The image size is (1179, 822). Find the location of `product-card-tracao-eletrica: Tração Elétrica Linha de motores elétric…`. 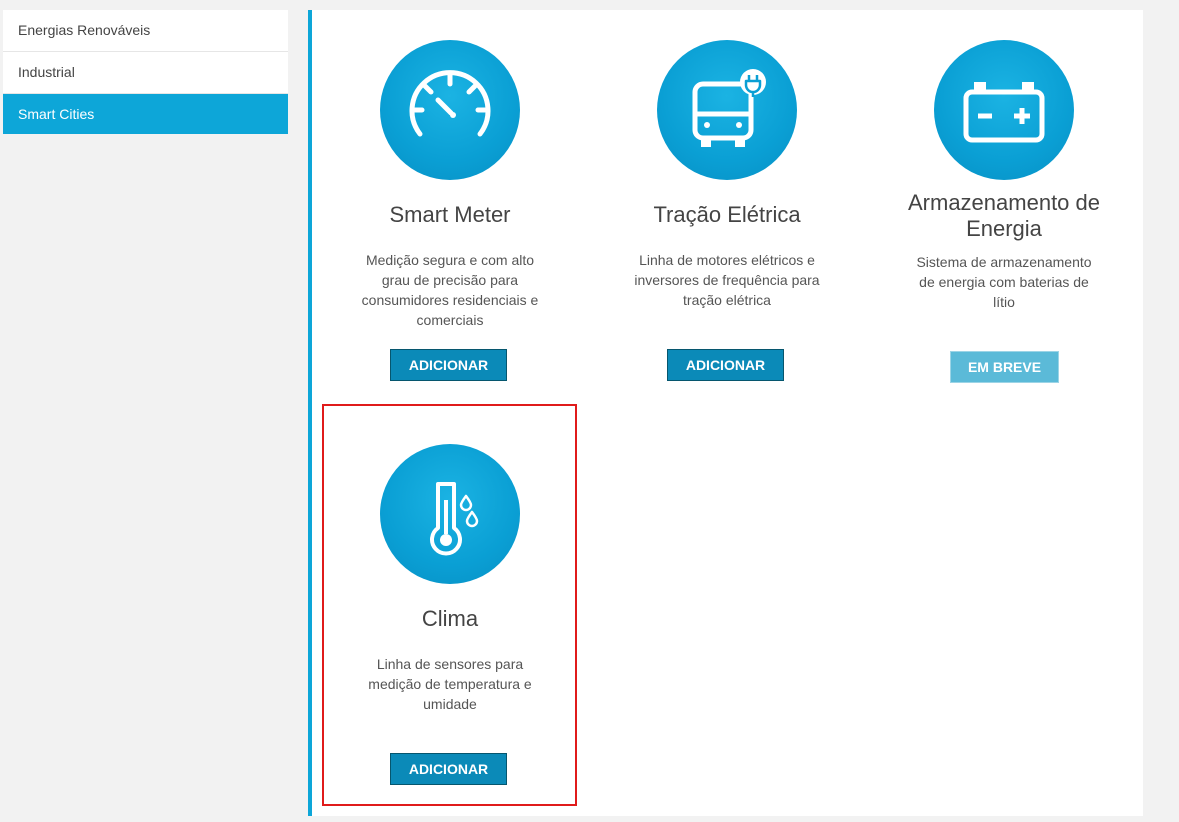

product-card-tracao-eletrica: Tração Elétrica Linha de motores elétric… is located at coordinates (727, 212).